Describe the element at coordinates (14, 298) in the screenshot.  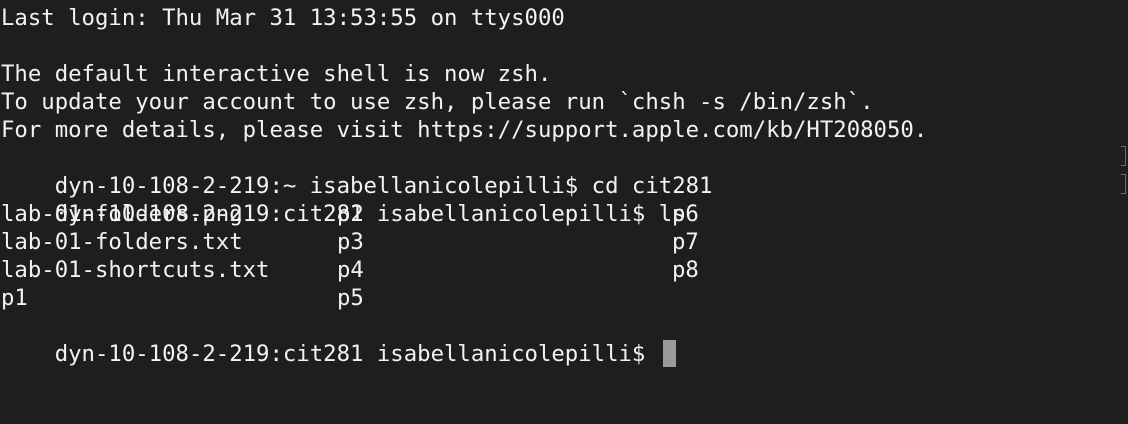
I see `ls-entry: p1` at that location.